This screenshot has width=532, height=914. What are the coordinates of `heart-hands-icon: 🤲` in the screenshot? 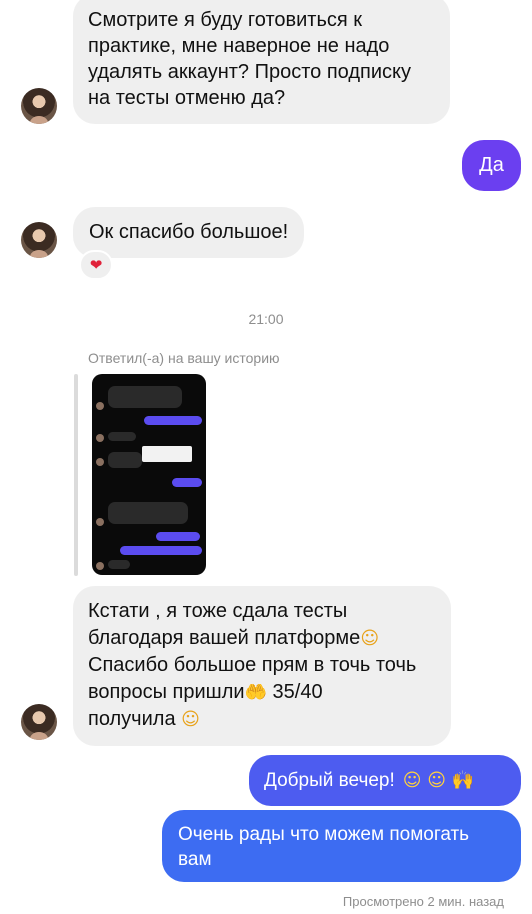 It's located at (255, 692).